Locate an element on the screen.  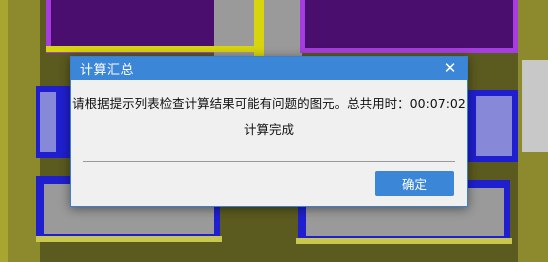
ok-button: 确定 is located at coordinates (414, 183).